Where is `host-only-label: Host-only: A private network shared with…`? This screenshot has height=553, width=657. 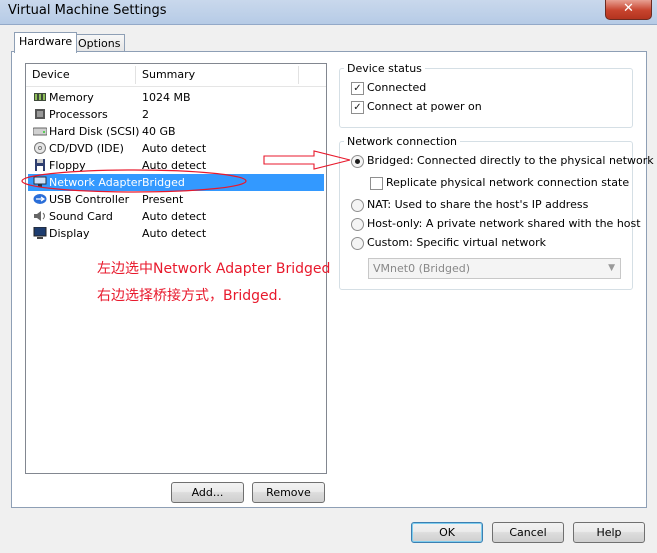 host-only-label: Host-only: A private network shared with… is located at coordinates (504, 223).